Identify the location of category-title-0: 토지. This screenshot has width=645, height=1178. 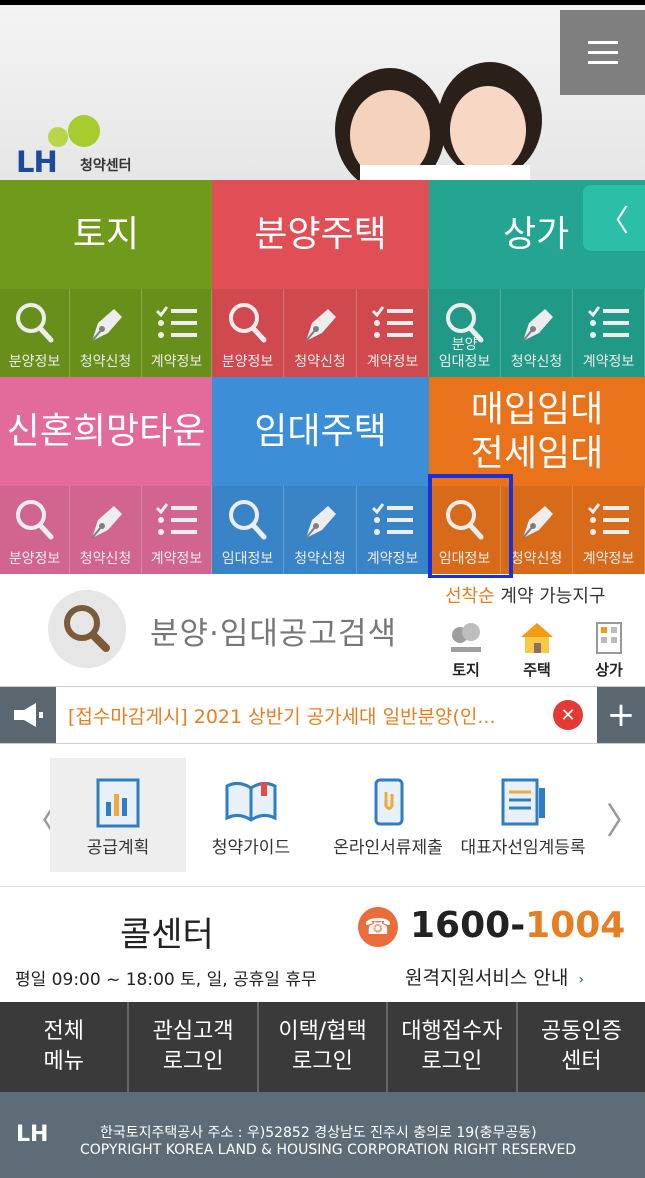
(106, 234).